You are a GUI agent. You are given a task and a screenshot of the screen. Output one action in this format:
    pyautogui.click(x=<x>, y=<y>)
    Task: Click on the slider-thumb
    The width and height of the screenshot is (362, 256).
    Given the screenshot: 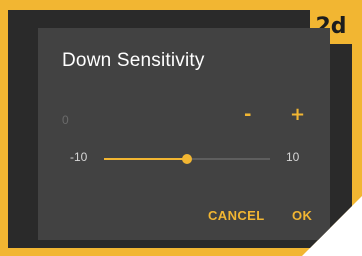 What is the action you would take?
    pyautogui.click(x=187, y=159)
    